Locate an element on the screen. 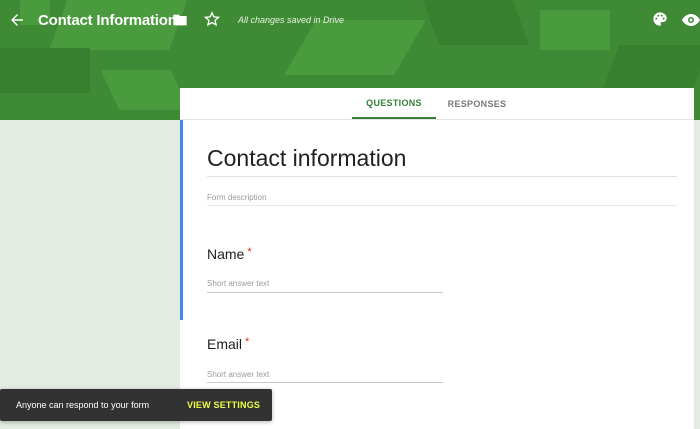 The image size is (700, 429). question-title-email: Email * is located at coordinates (228, 344).